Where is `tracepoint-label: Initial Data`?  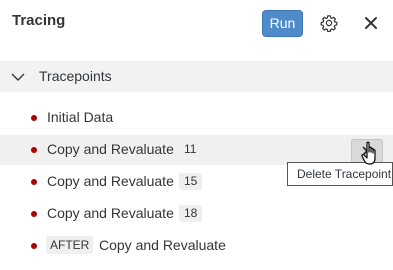
tracepoint-label: Initial Data is located at coordinates (80, 117).